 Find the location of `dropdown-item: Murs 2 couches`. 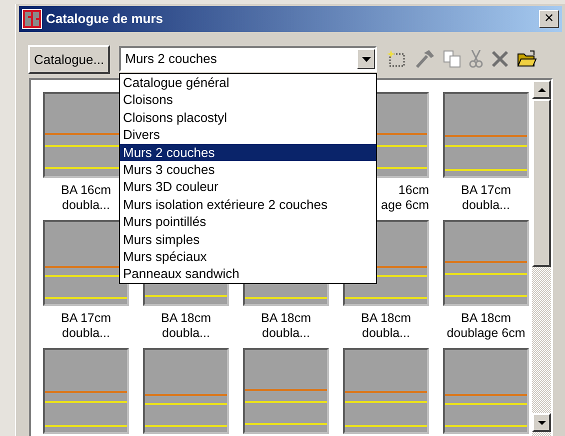

dropdown-item: Murs 2 couches is located at coordinates (248, 153).